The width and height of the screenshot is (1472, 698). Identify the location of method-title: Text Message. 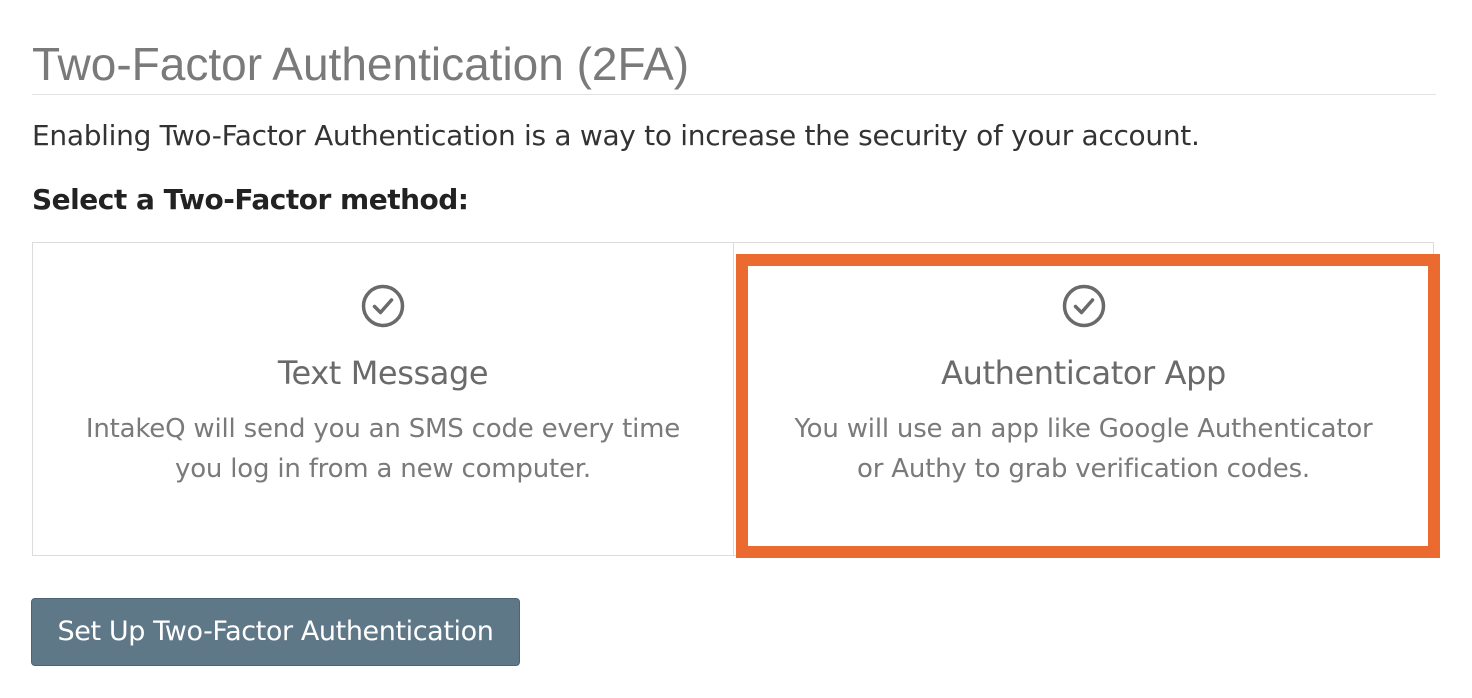
(383, 373).